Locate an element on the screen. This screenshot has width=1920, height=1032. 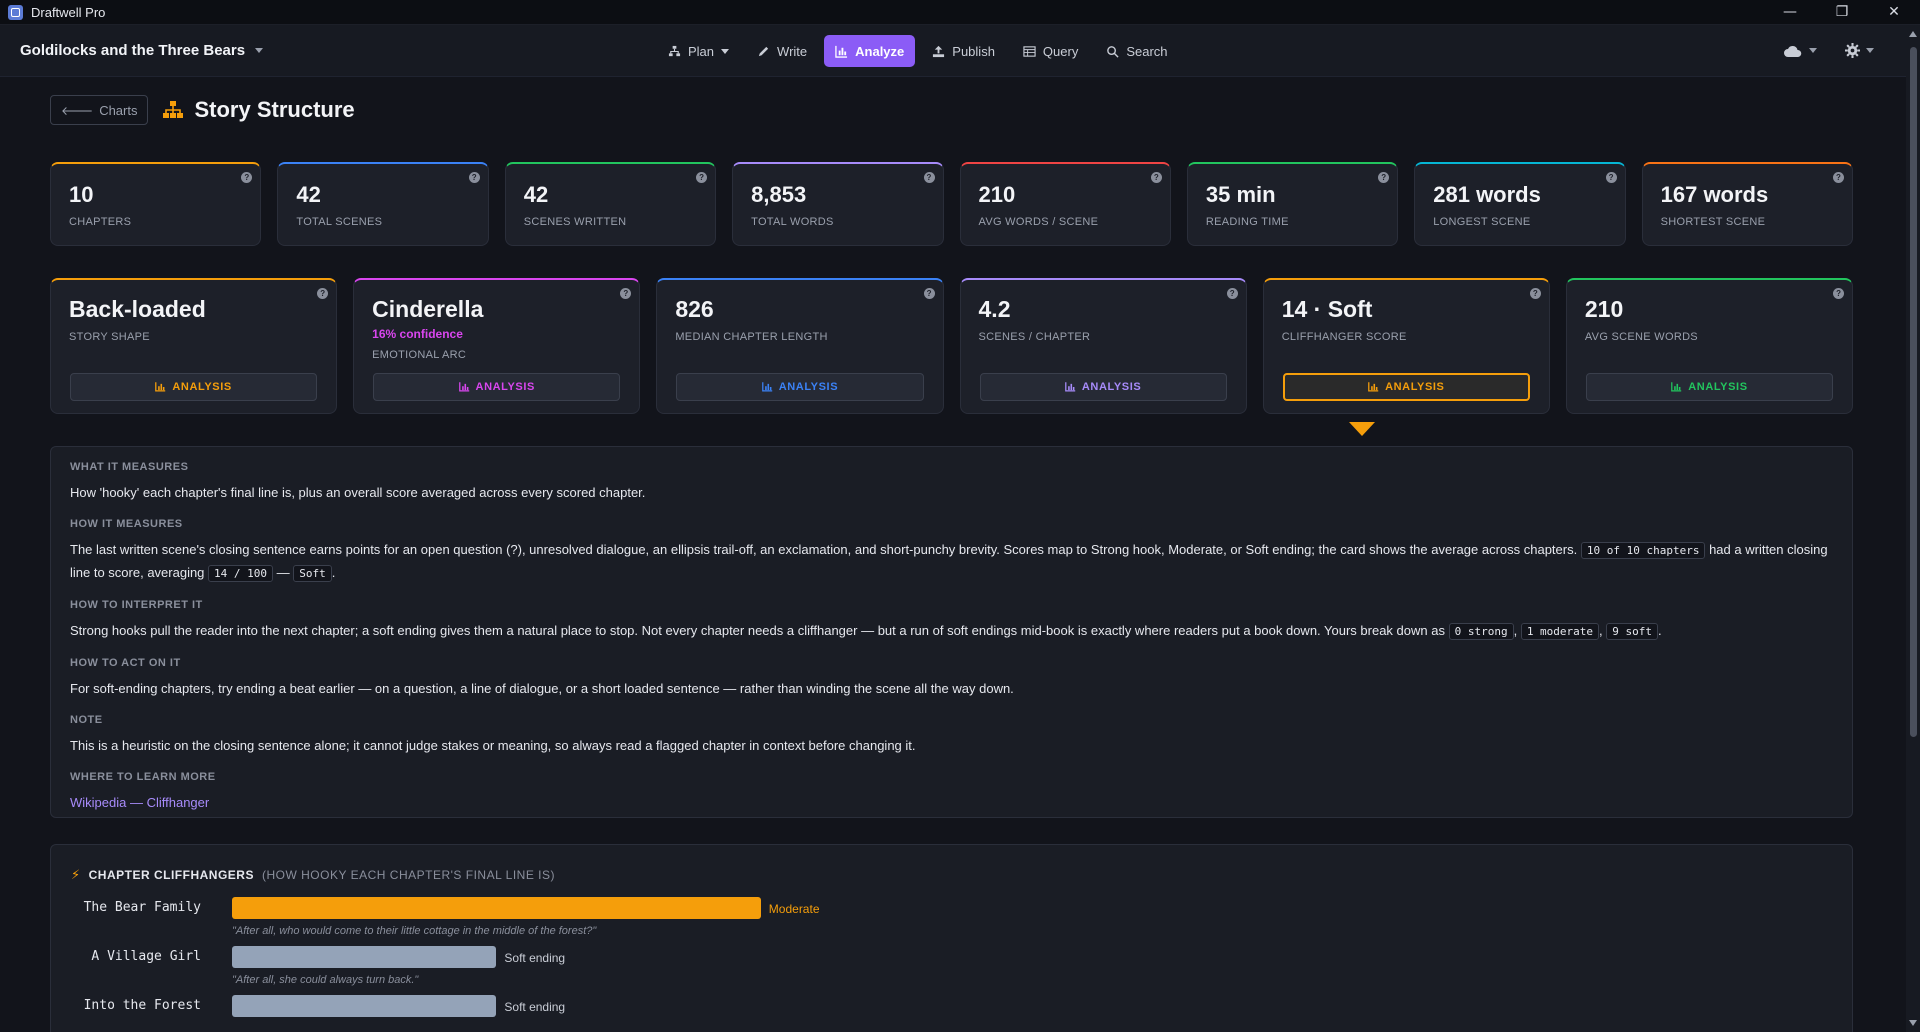
scrollbar-thumb is located at coordinates (1913, 392).